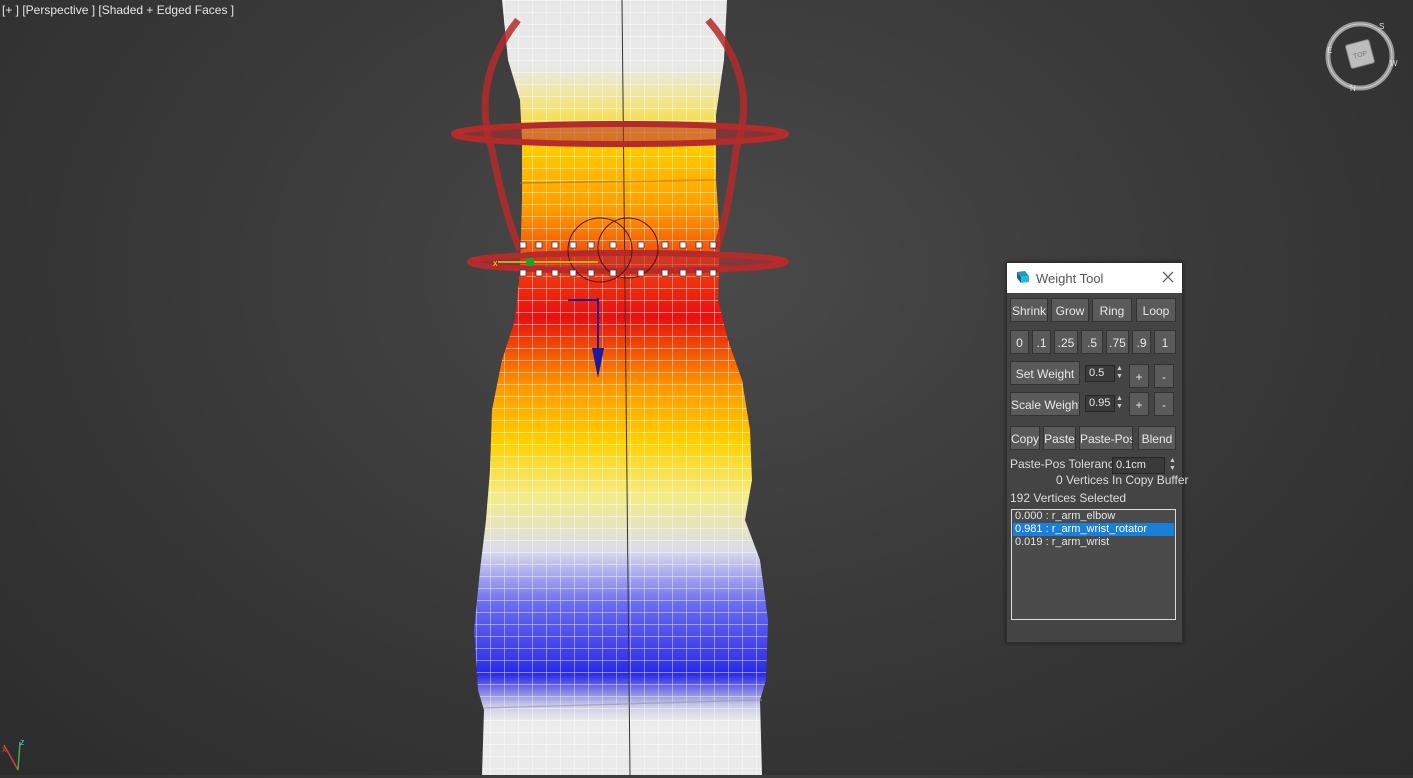 This screenshot has height=778, width=1413. What do you see at coordinates (1045, 404) in the screenshot?
I see `scale-weight-button: Scale Weight` at bounding box center [1045, 404].